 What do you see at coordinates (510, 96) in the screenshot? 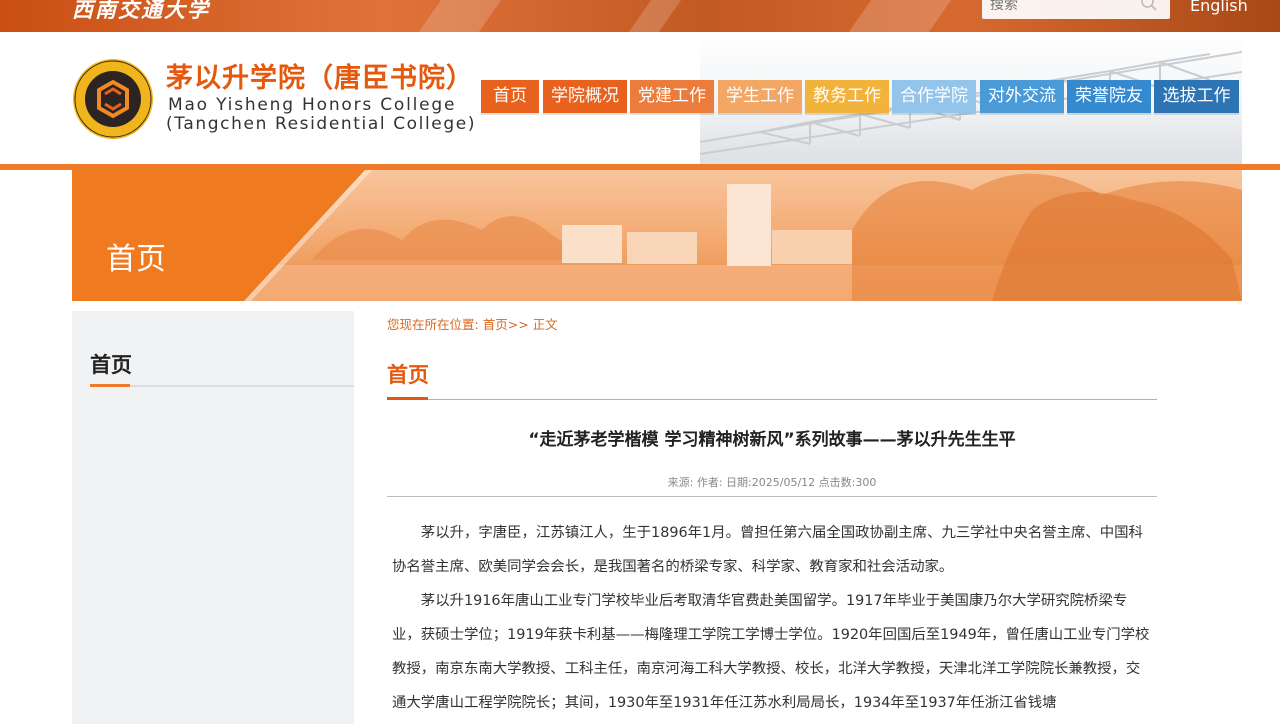
I see `nav-item-home: 首页` at bounding box center [510, 96].